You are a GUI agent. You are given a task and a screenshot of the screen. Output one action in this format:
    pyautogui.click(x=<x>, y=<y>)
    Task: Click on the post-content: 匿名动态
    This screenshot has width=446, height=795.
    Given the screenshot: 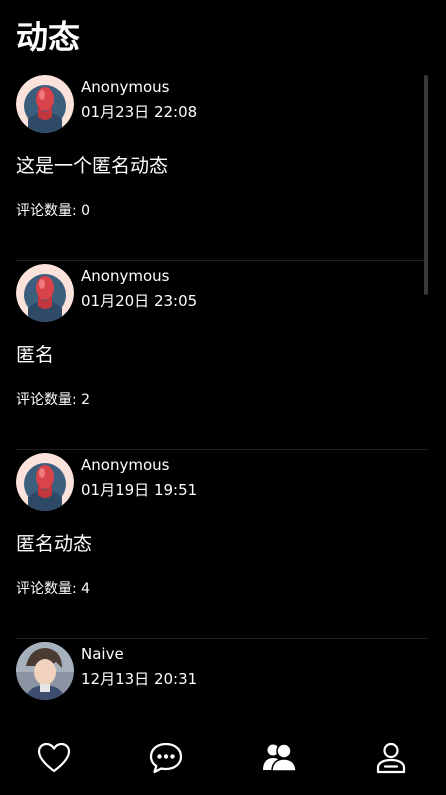 What is the action you would take?
    pyautogui.click(x=54, y=544)
    